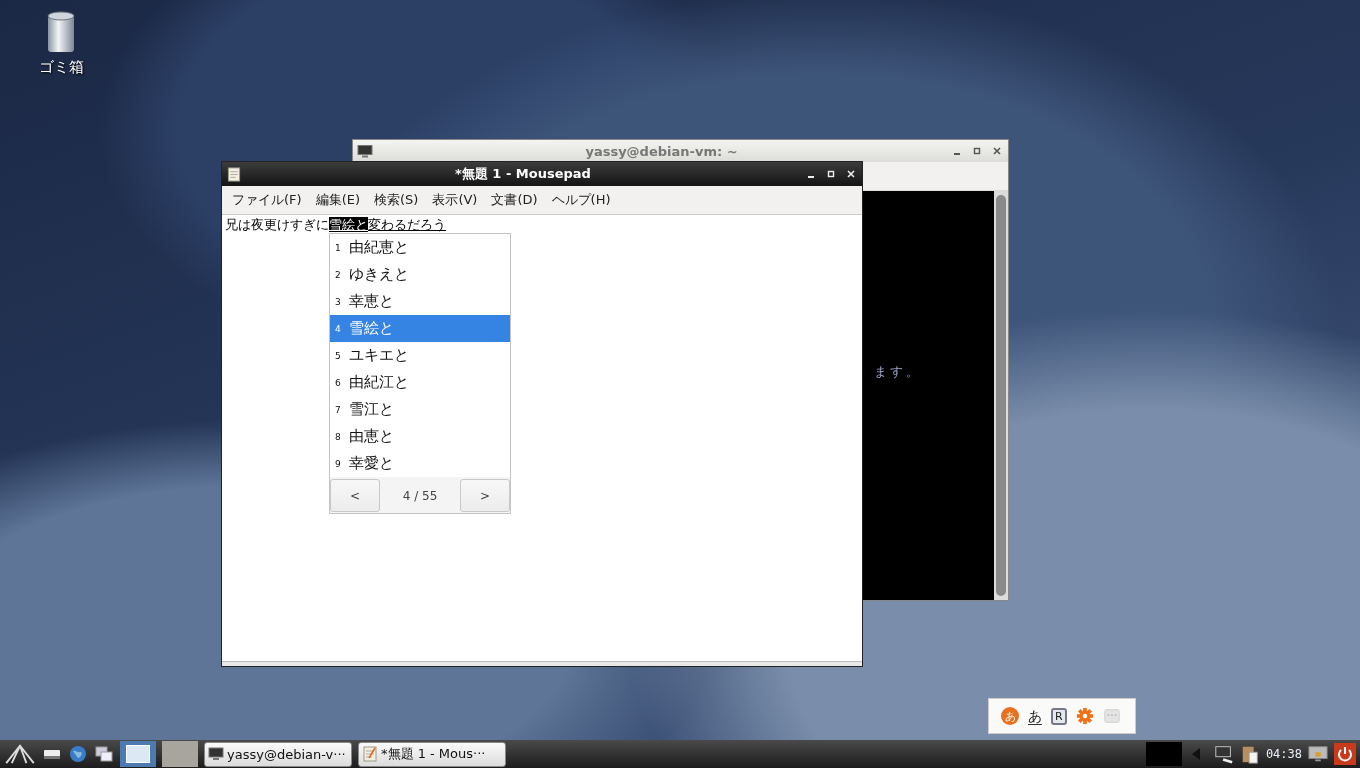 This screenshot has height=768, width=1360. I want to click on menu-icon, so click(20, 754).